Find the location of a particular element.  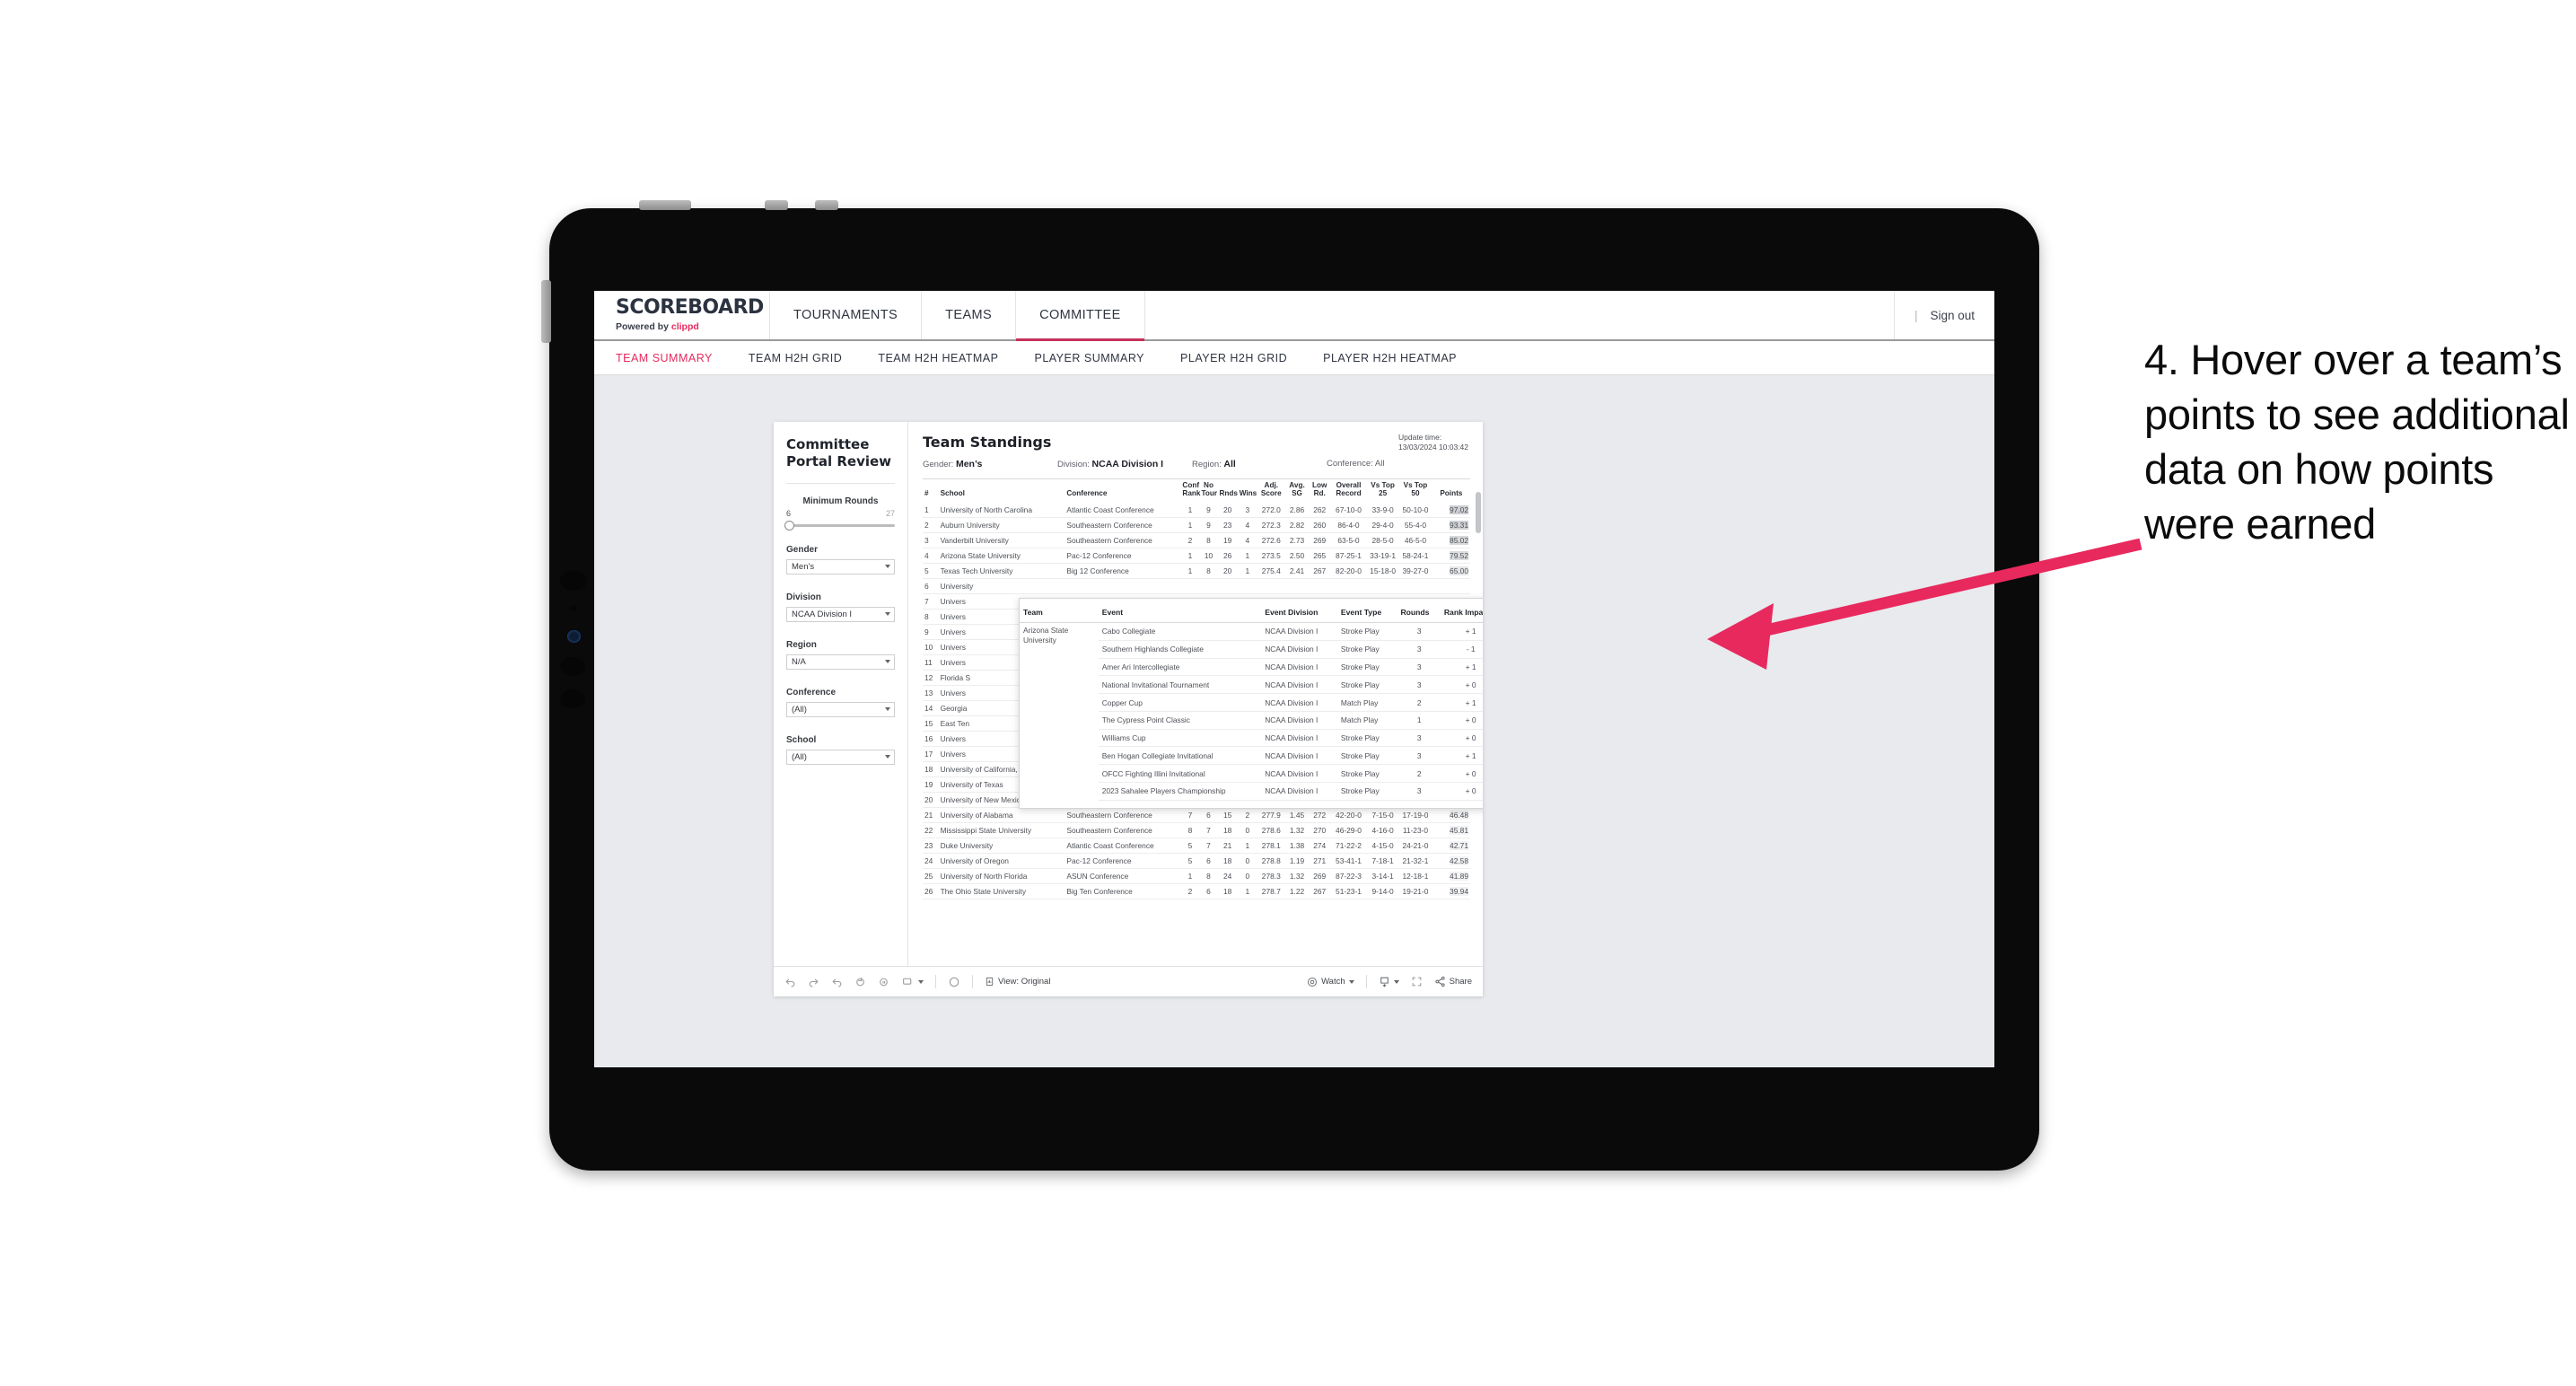

points-value: 97.02 is located at coordinates (1459, 510).